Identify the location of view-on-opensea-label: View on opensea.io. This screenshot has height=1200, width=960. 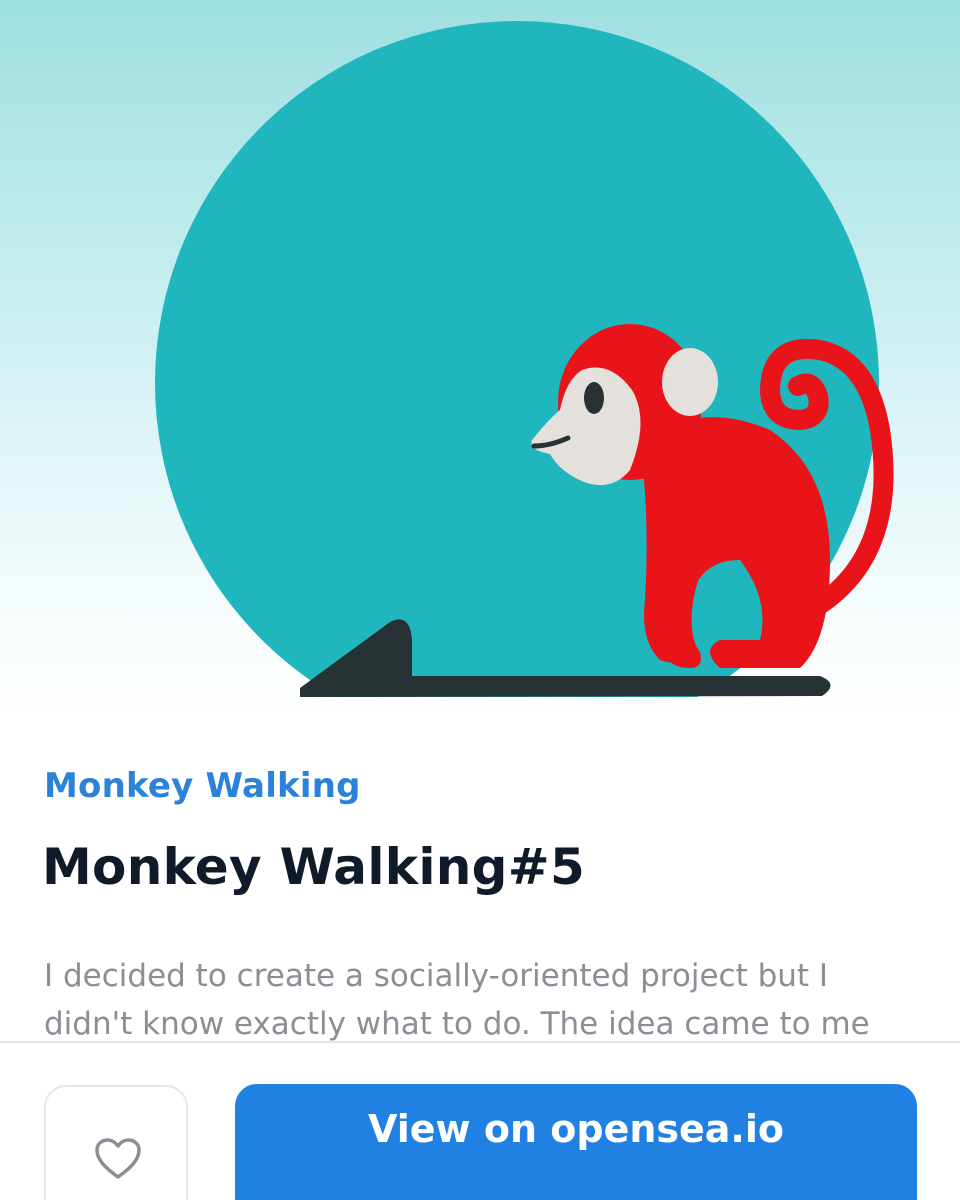
(576, 1129).